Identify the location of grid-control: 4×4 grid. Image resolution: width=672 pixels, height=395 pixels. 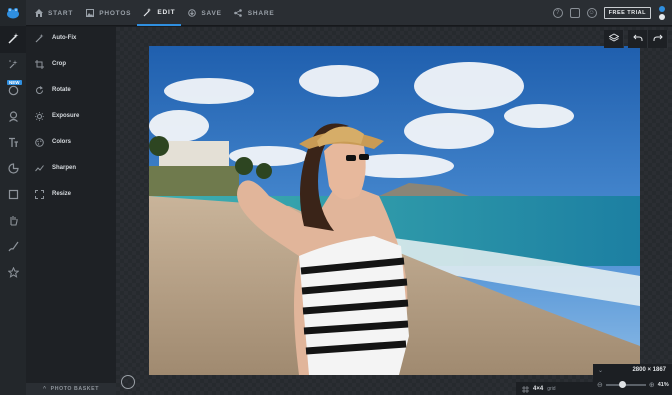
(554, 388).